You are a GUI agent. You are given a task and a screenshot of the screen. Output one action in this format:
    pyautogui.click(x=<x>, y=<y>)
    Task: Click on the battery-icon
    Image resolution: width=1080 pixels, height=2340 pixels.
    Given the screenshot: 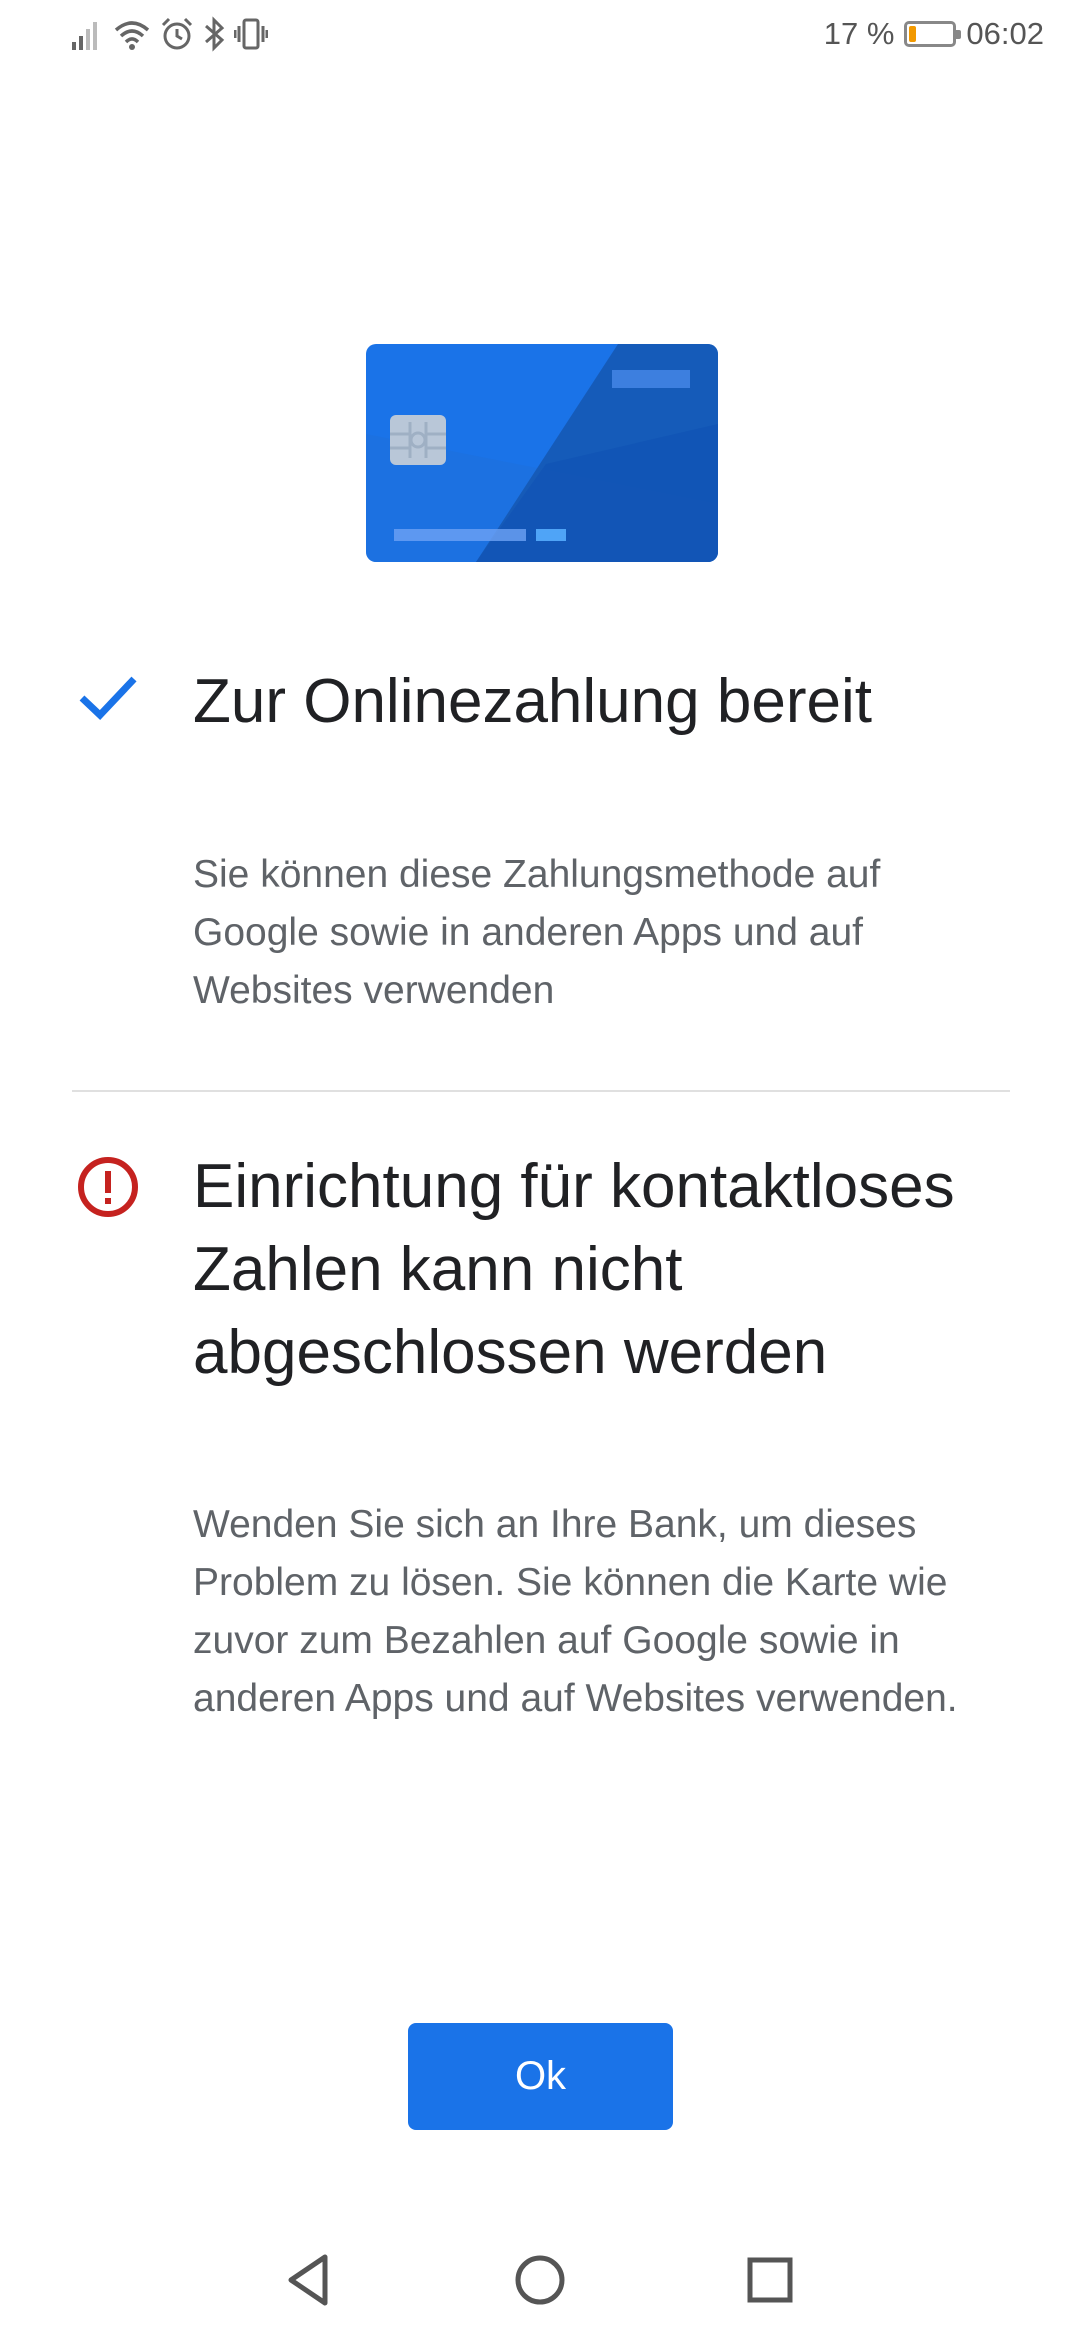 What is the action you would take?
    pyautogui.click(x=933, y=34)
    